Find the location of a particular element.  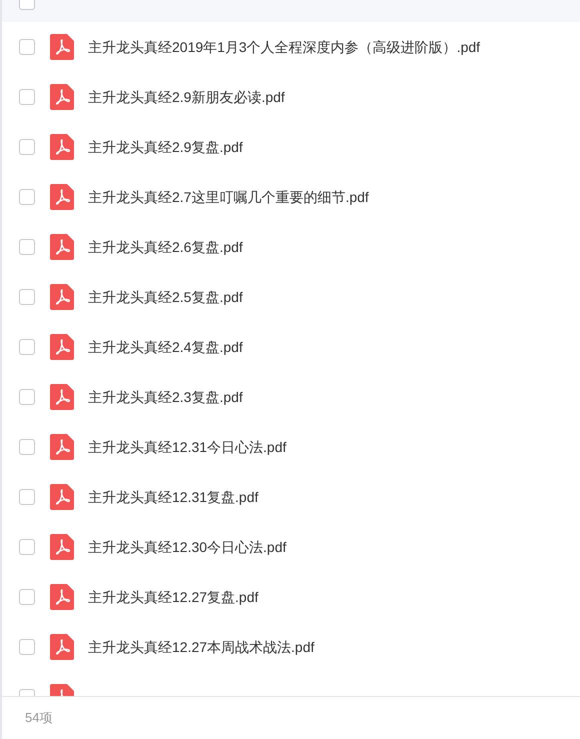

file-row: 主升龙头真经2.4复盘.pdf is located at coordinates (291, 347).